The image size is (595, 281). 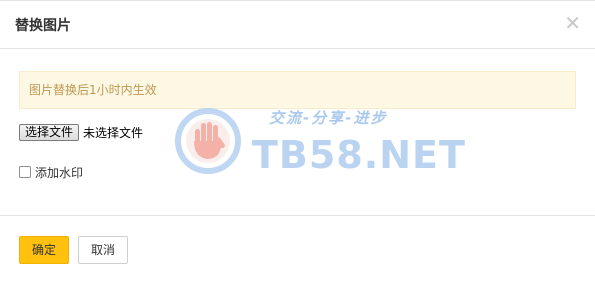 I want to click on footer-divider, so click(x=297, y=215).